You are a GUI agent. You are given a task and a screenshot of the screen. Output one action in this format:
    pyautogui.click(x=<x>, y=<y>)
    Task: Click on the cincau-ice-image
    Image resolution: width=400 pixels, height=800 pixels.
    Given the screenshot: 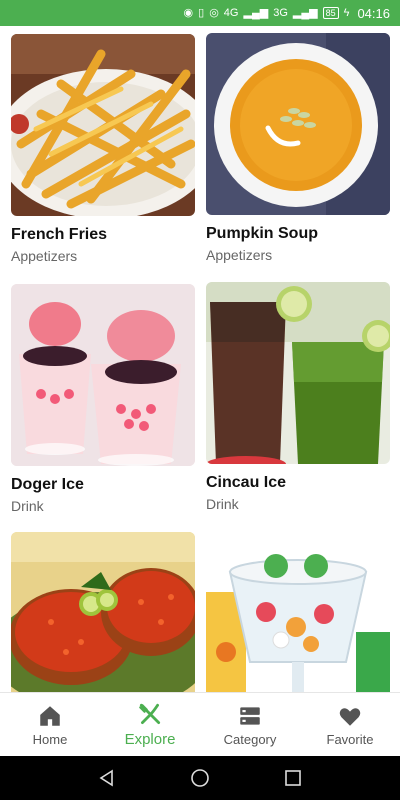 What is the action you would take?
    pyautogui.click(x=298, y=373)
    